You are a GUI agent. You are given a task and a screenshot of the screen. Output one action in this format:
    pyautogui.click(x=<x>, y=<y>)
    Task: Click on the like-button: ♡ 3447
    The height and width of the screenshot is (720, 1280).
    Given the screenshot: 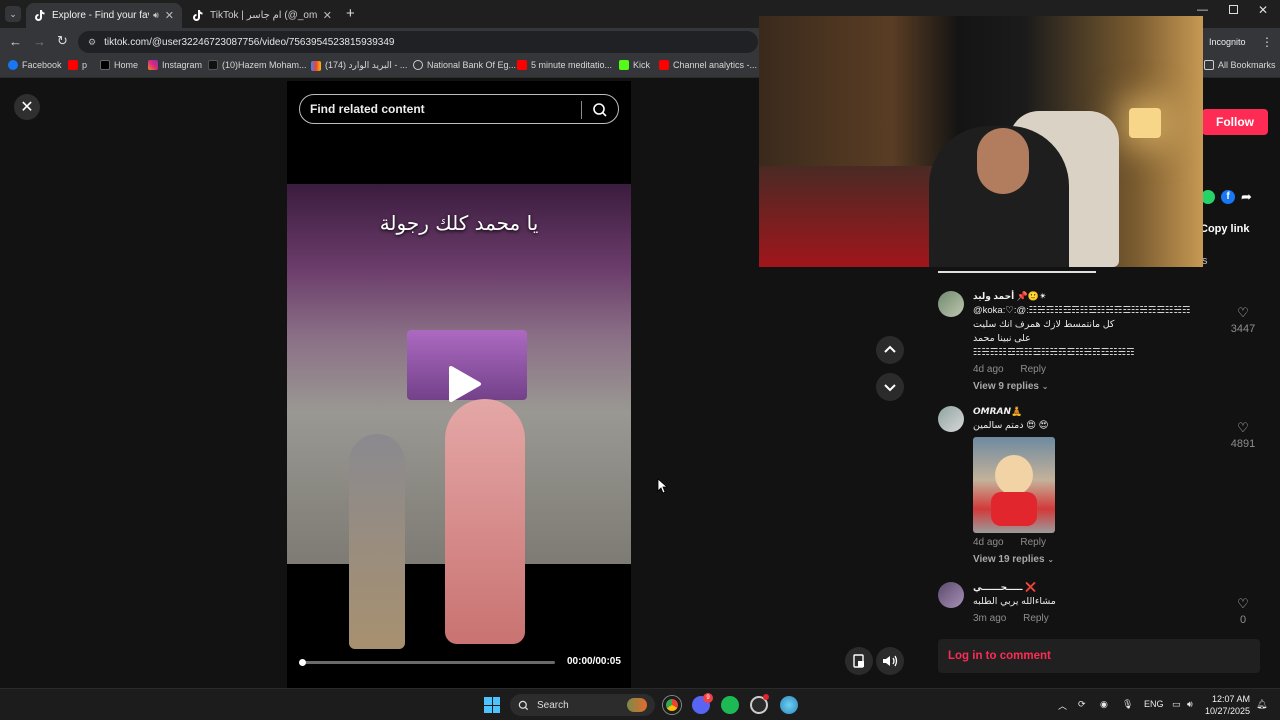 What is the action you would take?
    pyautogui.click(x=1243, y=320)
    